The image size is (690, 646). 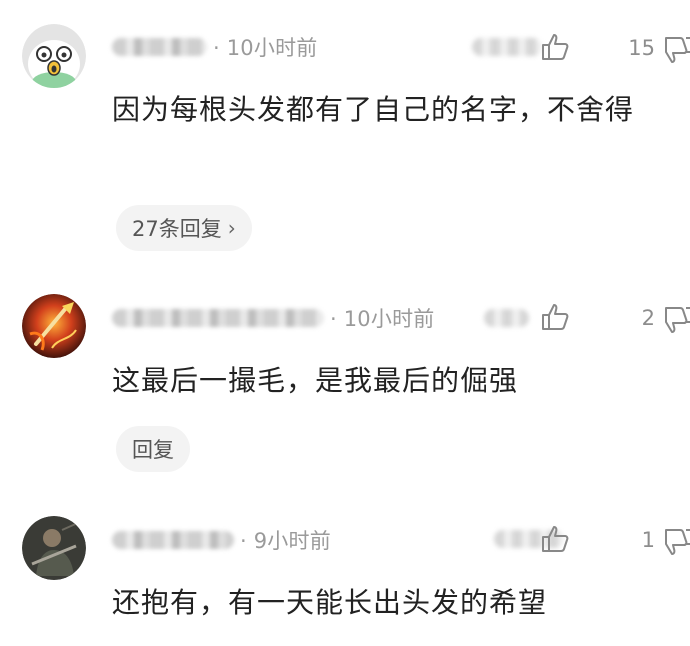 I want to click on comment-meta: · 9小时前, so click(x=221, y=540).